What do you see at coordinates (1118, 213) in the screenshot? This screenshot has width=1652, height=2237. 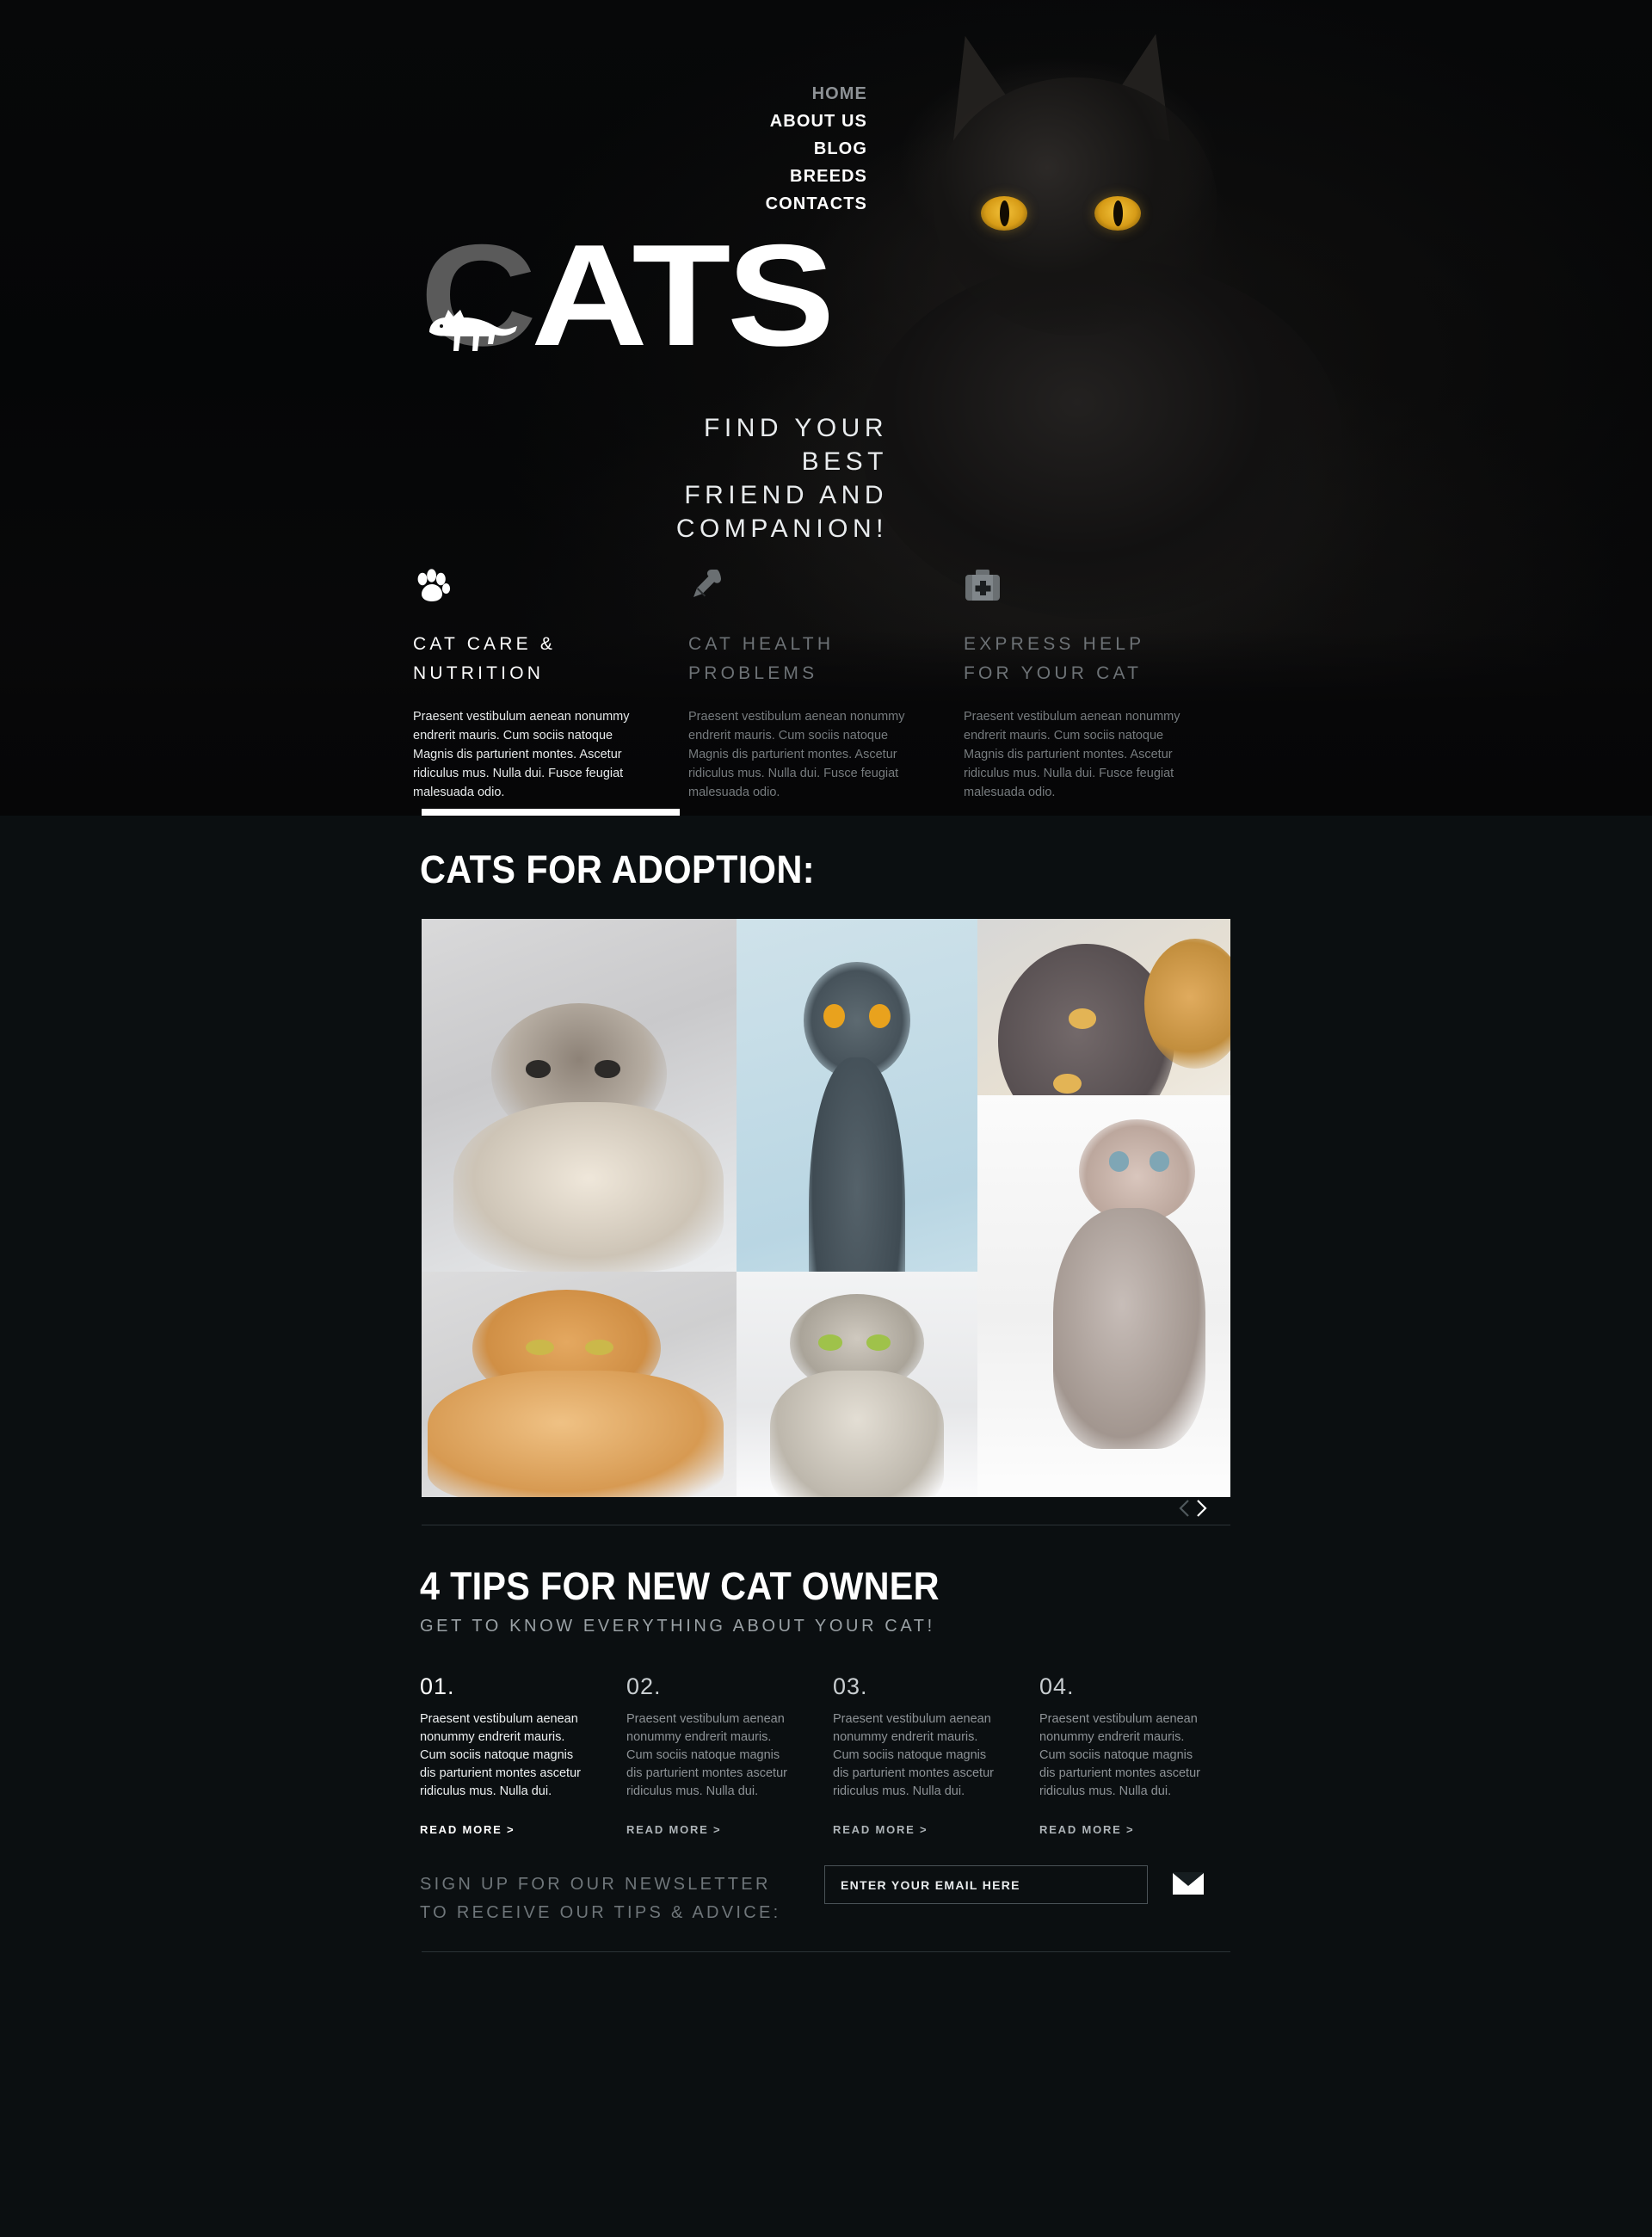 I see `hero-cat-pupil-right` at bounding box center [1118, 213].